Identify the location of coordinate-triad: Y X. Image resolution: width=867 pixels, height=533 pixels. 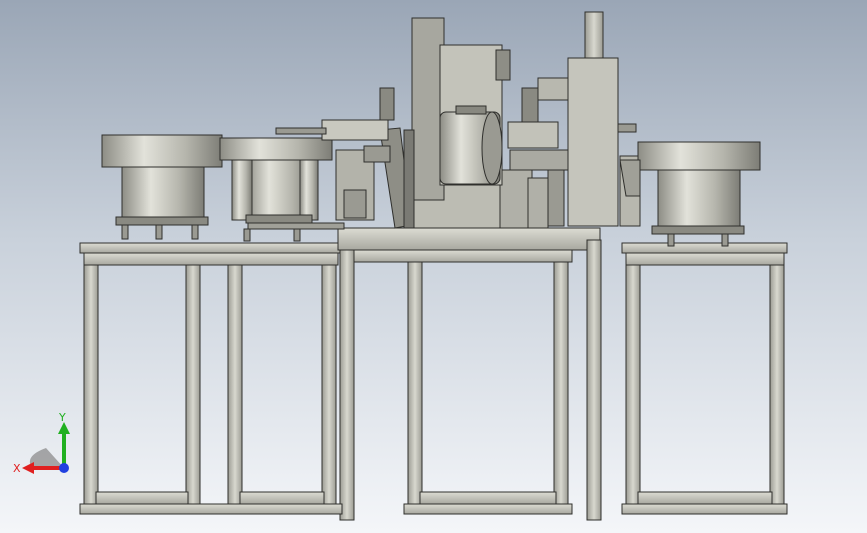
(41, 443).